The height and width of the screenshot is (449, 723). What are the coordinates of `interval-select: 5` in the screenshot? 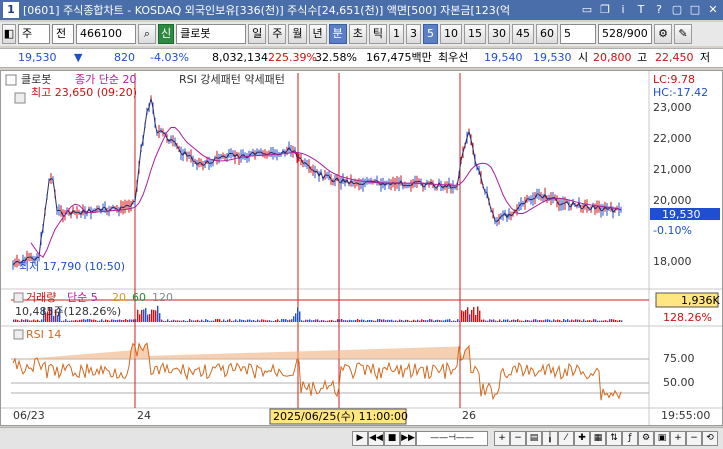 It's located at (578, 34).